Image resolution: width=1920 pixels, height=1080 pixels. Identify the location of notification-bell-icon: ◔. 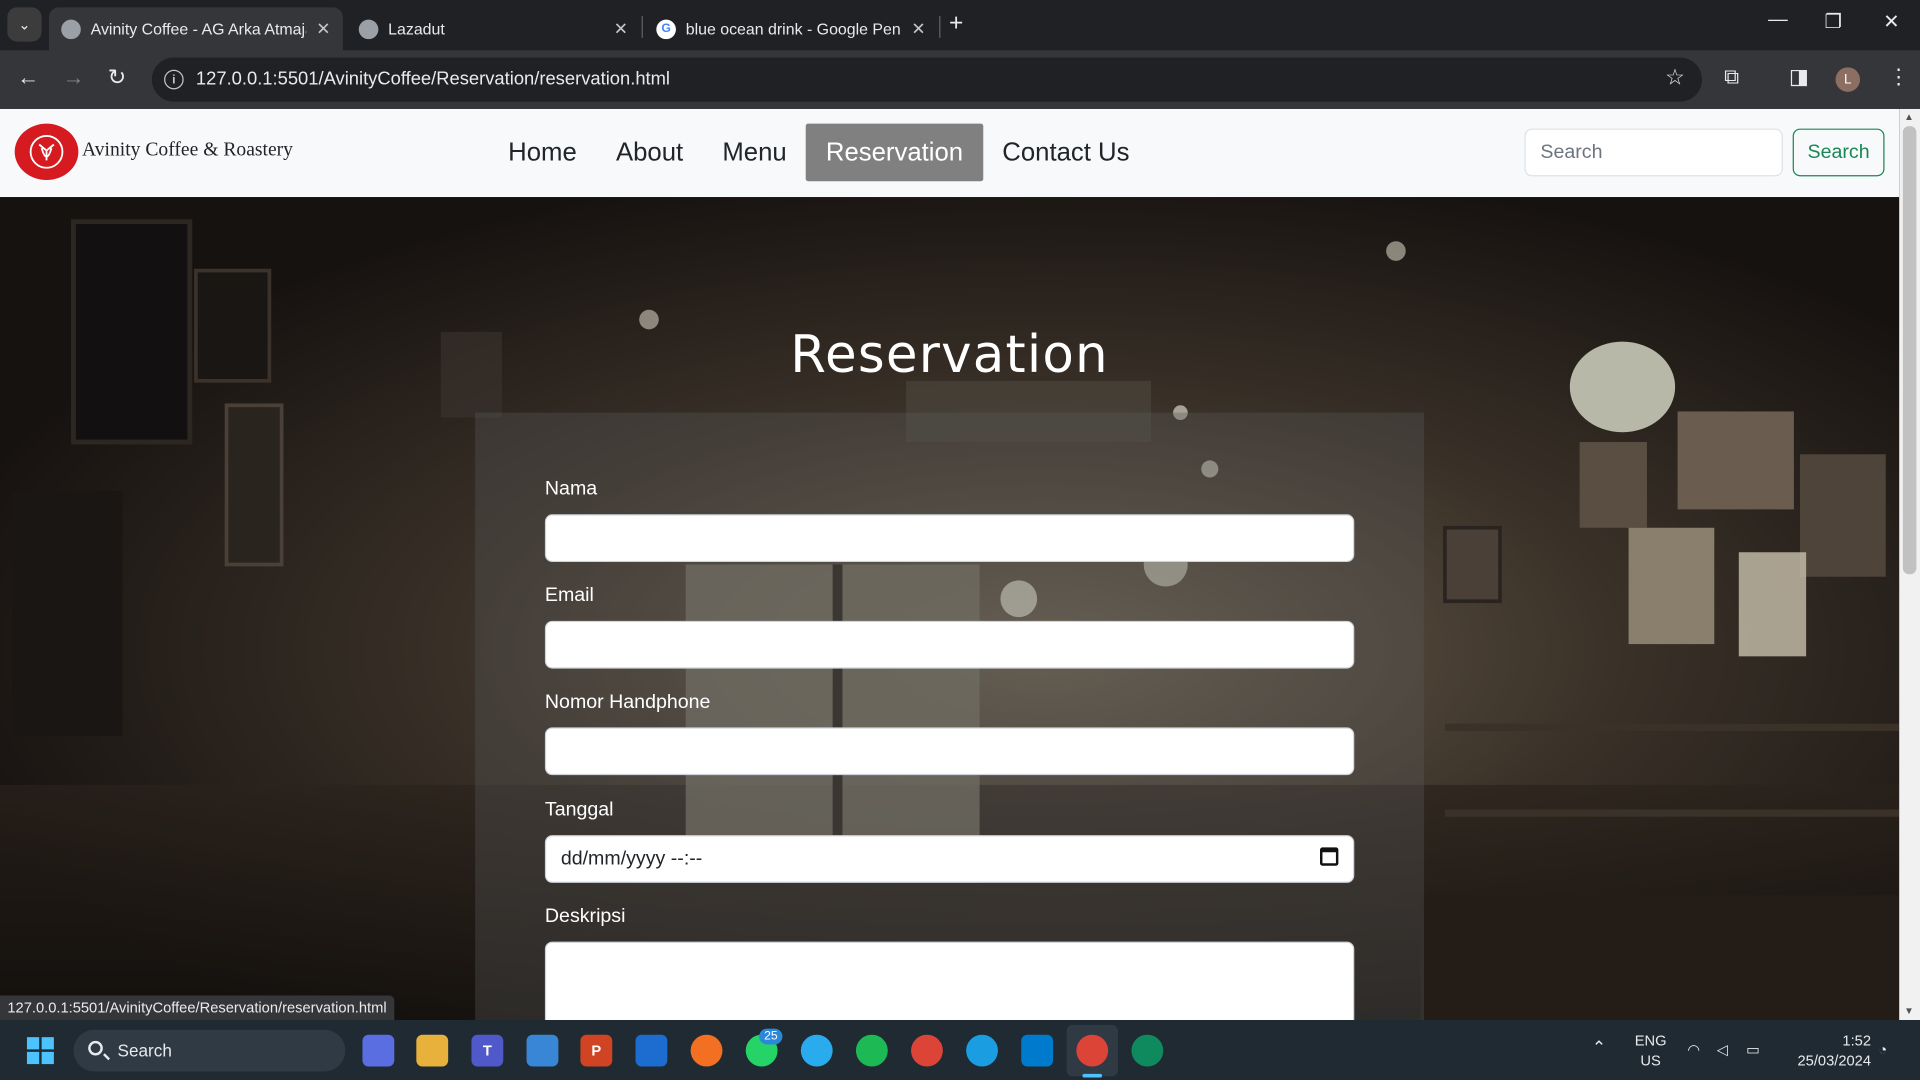
(1882, 1050).